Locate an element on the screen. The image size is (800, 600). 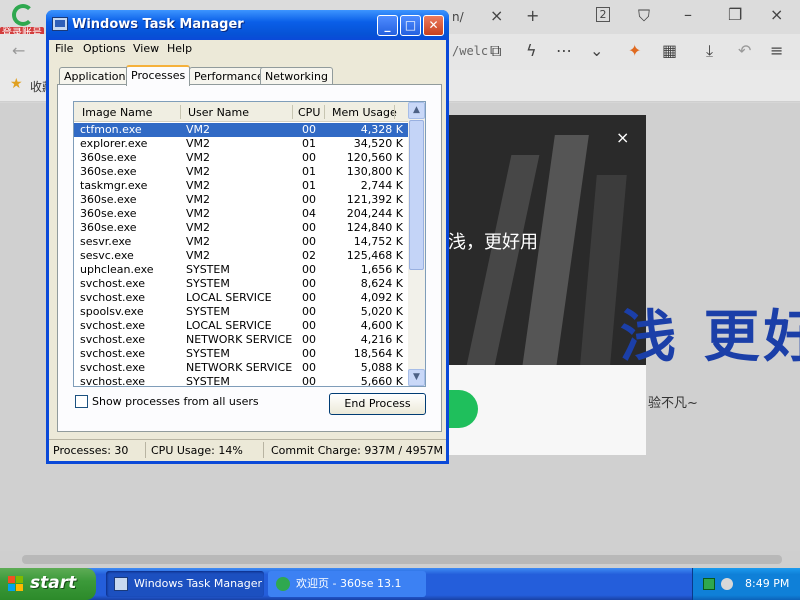
process-mem: 5,020 K is located at coordinates (381, 311).